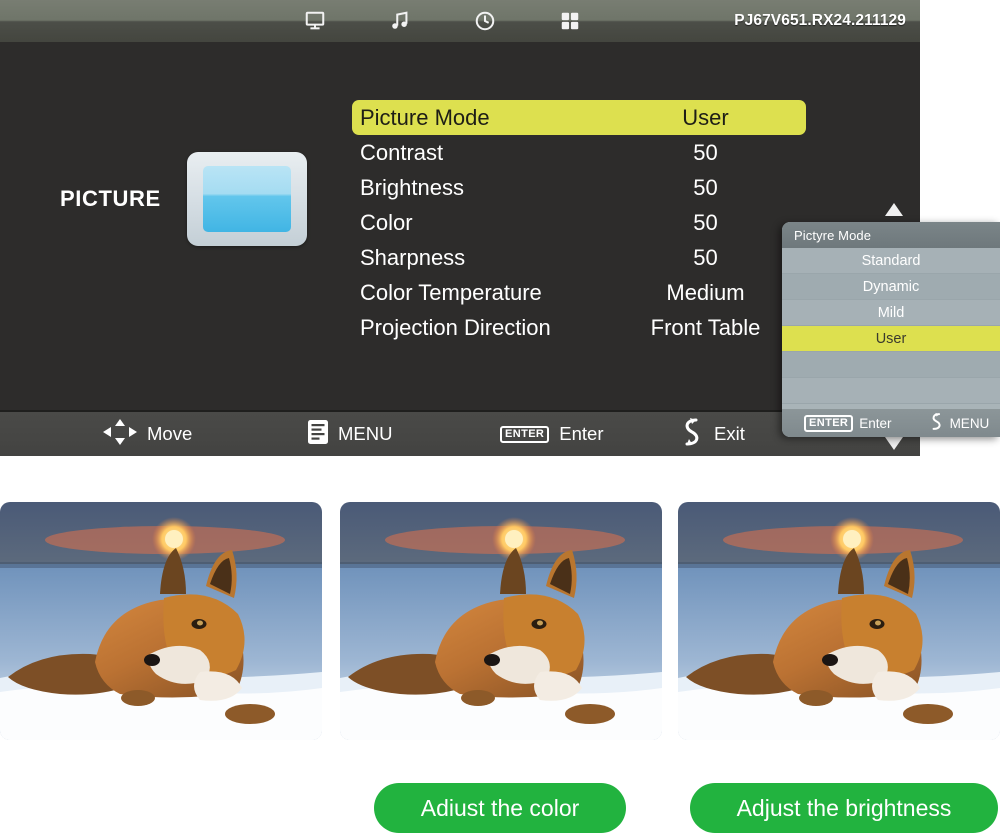 The height and width of the screenshot is (840, 1000). What do you see at coordinates (552, 434) in the screenshot?
I see `hint-enter: ENTER Enter` at bounding box center [552, 434].